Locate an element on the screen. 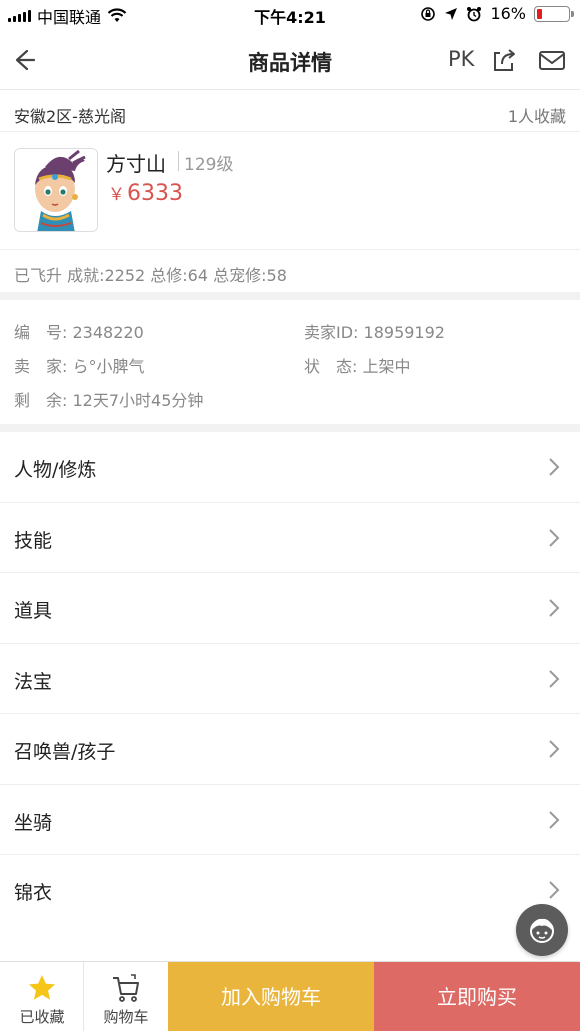 Image resolution: width=580 pixels, height=1031 pixels. menu-item-label: 召唤兽/孩子 is located at coordinates (65, 752).